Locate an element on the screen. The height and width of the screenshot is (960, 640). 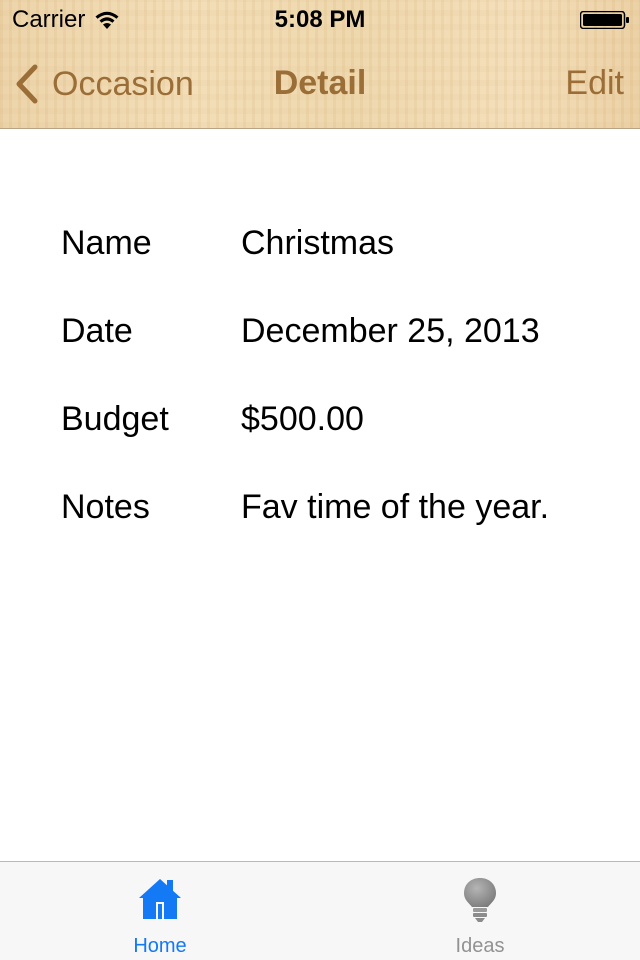
detail-row-date: Date December 25, 2013 is located at coordinates (320, 330).